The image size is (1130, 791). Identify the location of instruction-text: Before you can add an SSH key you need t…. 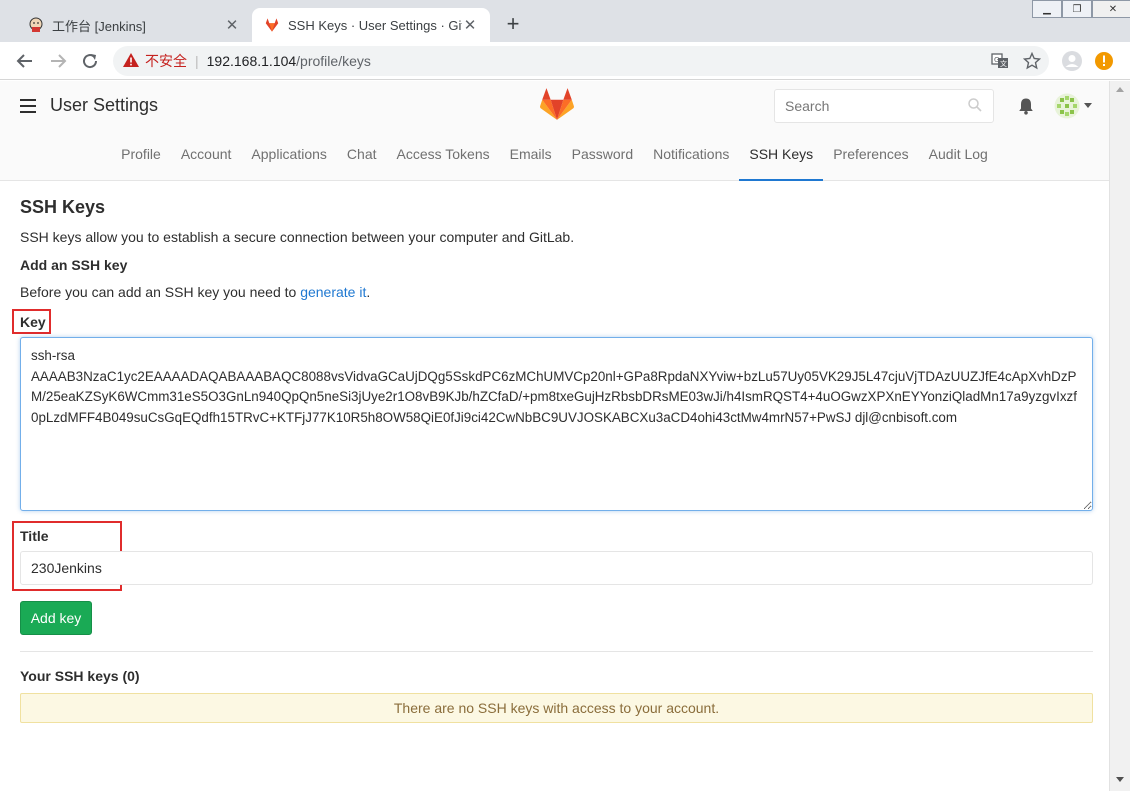
(195, 292).